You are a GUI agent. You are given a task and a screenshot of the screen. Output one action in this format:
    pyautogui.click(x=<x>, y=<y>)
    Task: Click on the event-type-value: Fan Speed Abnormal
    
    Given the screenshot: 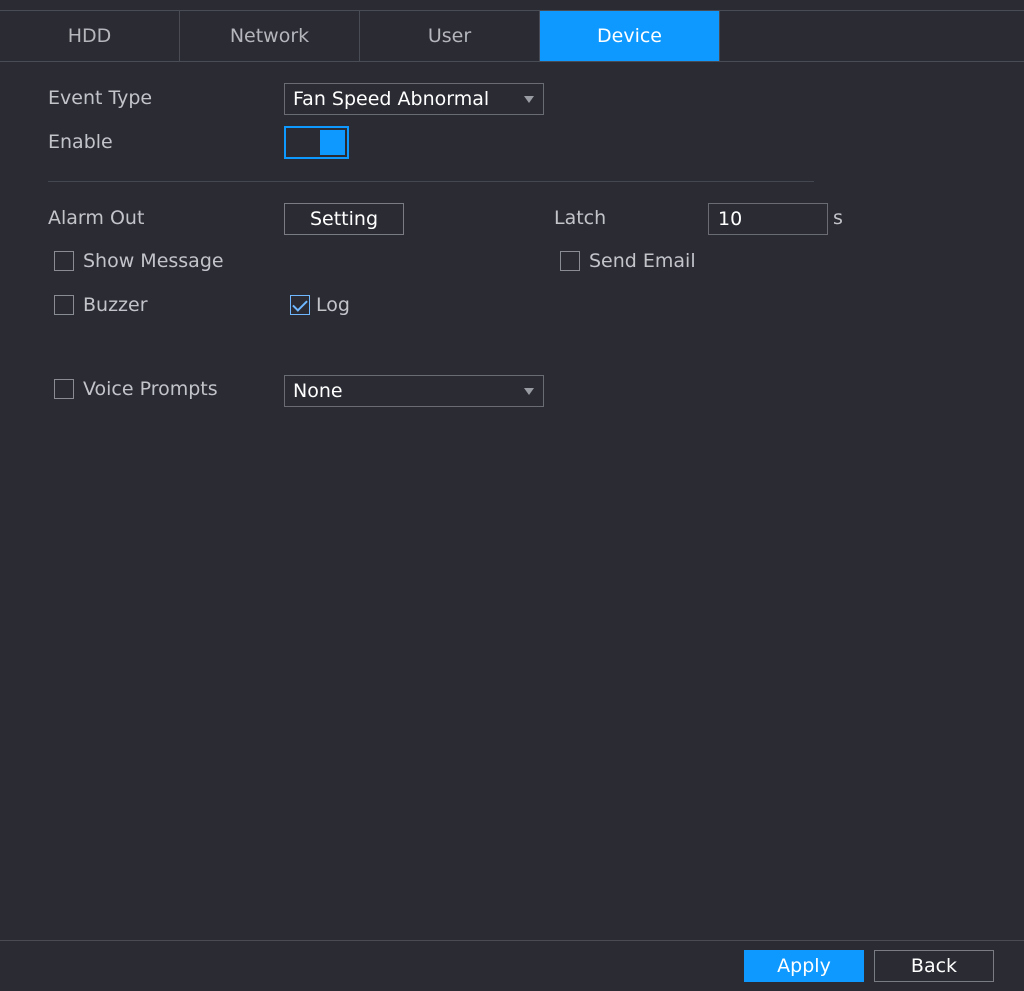 What is the action you would take?
    pyautogui.click(x=391, y=99)
    